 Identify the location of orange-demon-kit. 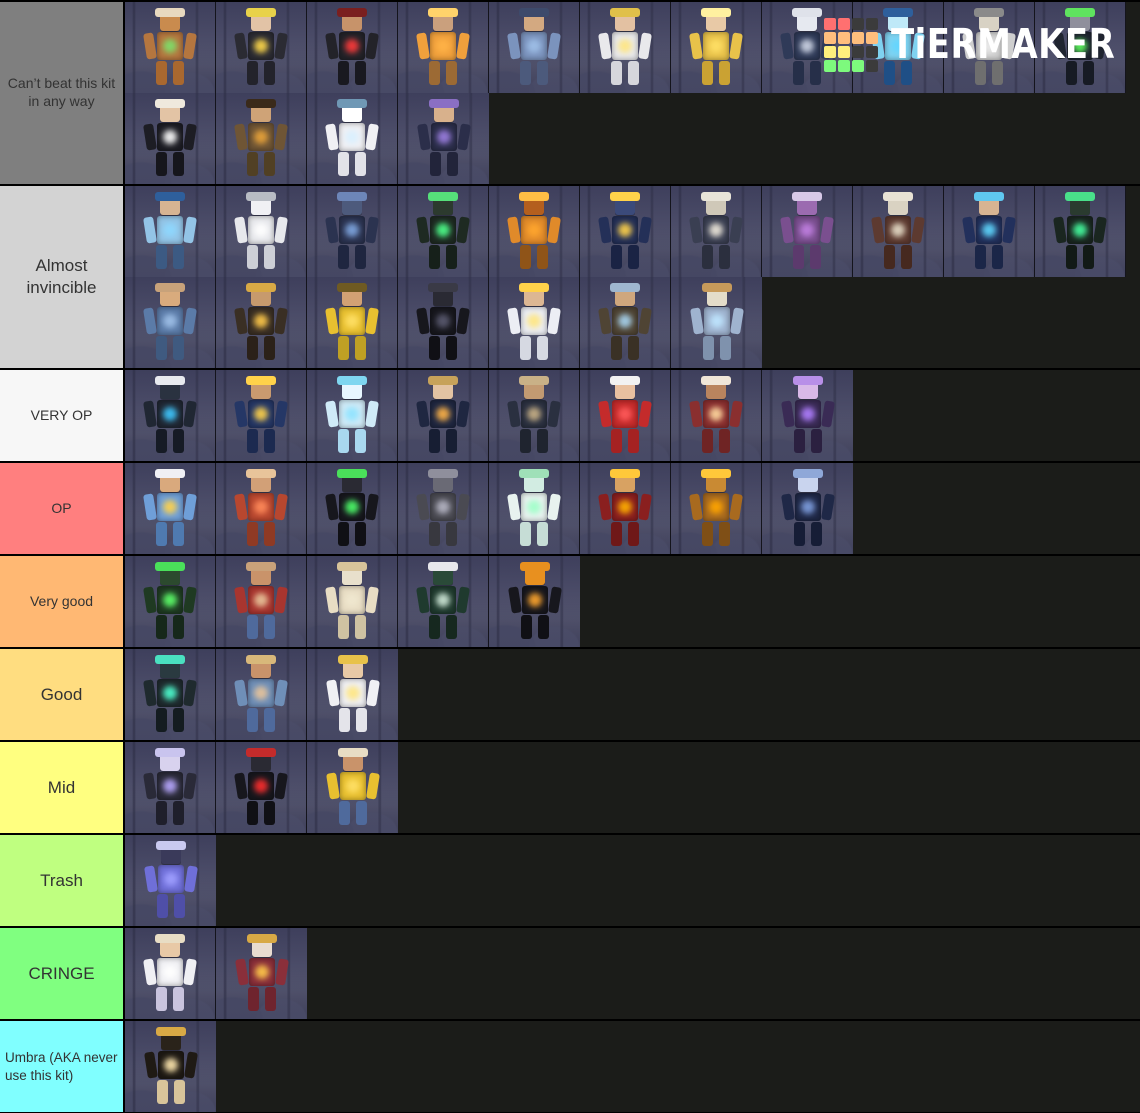
(534, 231).